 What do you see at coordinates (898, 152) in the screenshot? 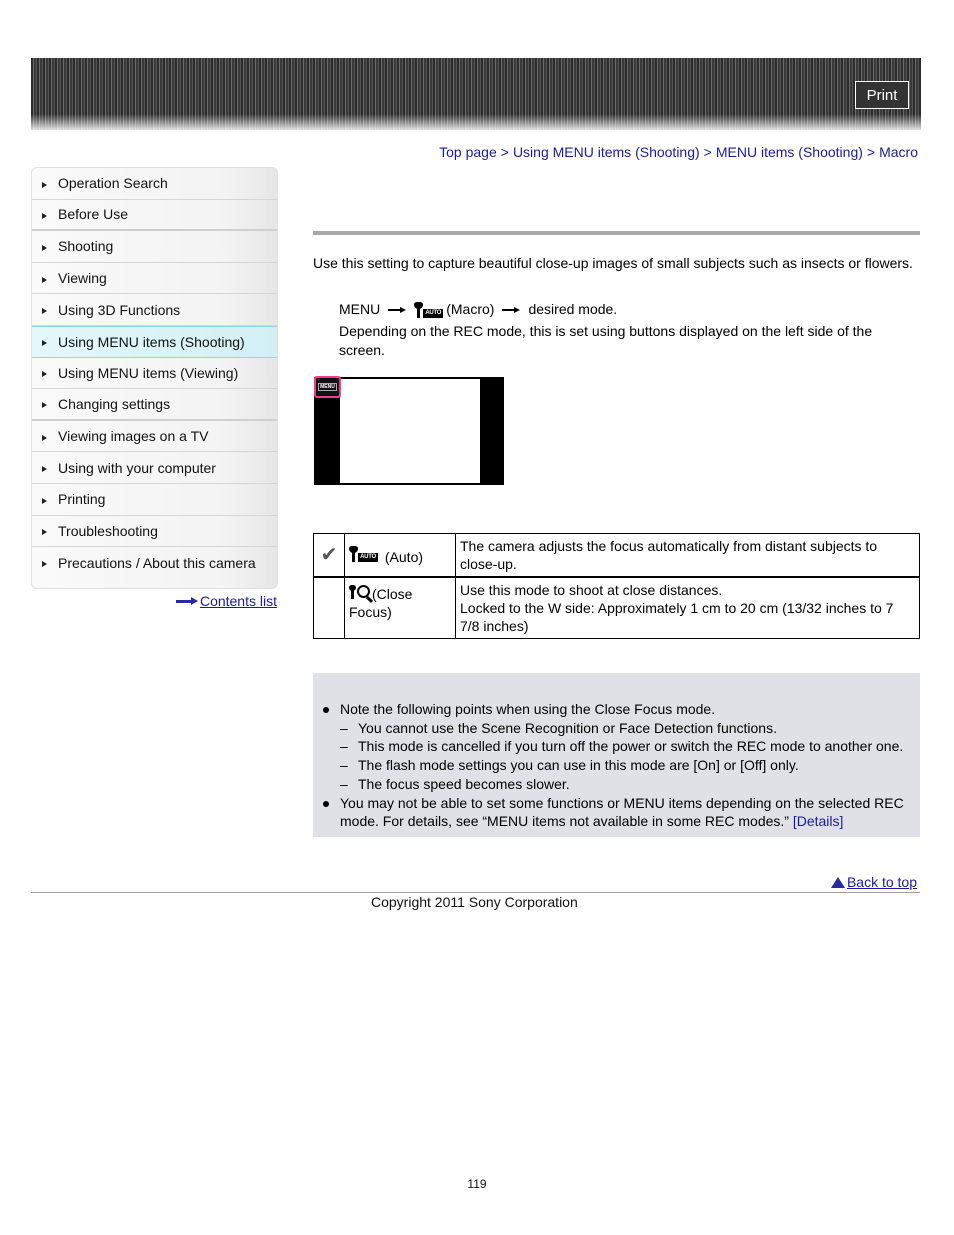
I see `breadcrumb-macro: Macro` at bounding box center [898, 152].